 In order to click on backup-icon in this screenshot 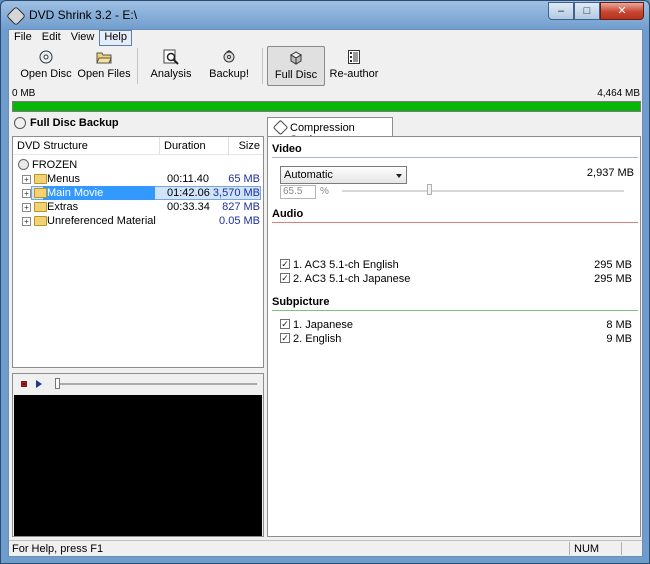, I will do `click(229, 57)`.